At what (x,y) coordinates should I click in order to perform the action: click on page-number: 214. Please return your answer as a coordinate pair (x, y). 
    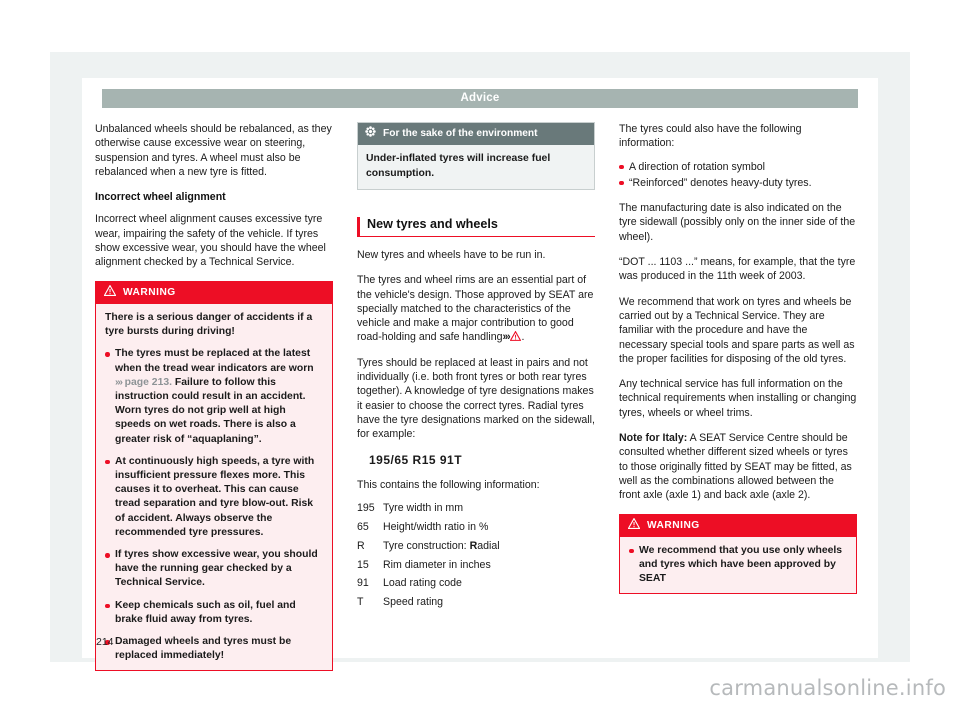
    Looking at the image, I should click on (105, 642).